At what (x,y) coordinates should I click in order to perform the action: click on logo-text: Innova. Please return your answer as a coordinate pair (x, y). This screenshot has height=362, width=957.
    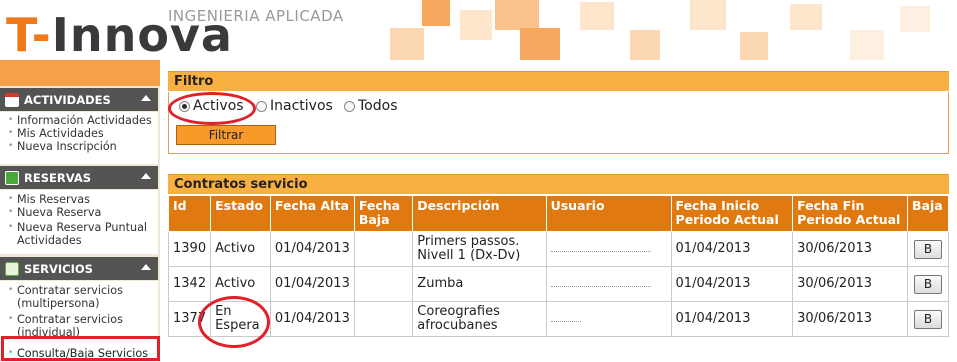
    Looking at the image, I should click on (142, 34).